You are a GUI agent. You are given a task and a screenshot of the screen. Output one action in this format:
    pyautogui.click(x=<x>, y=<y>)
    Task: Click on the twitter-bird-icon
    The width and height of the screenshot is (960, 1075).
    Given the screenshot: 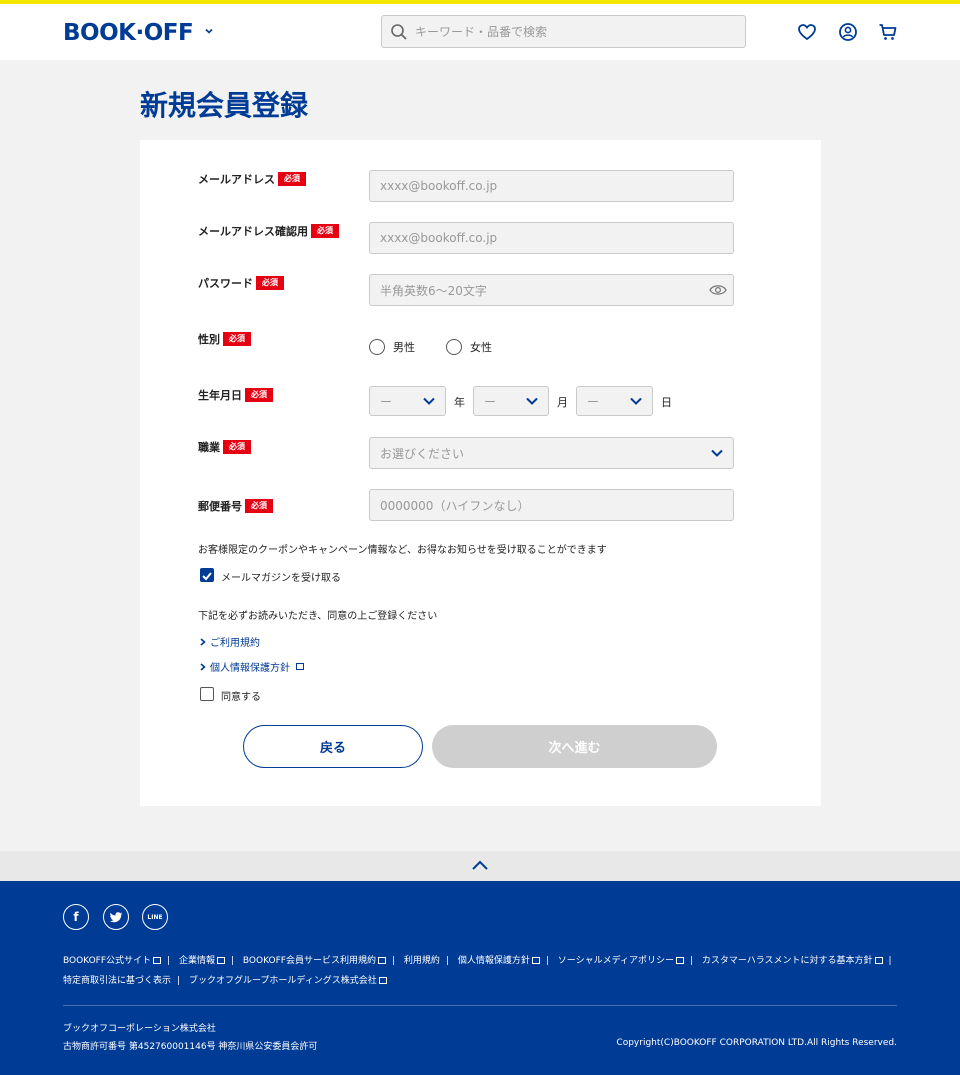 What is the action you would take?
    pyautogui.click(x=115, y=916)
    